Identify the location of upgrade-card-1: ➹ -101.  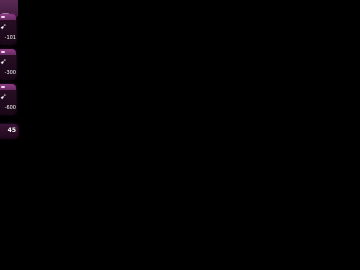
(8, 29).